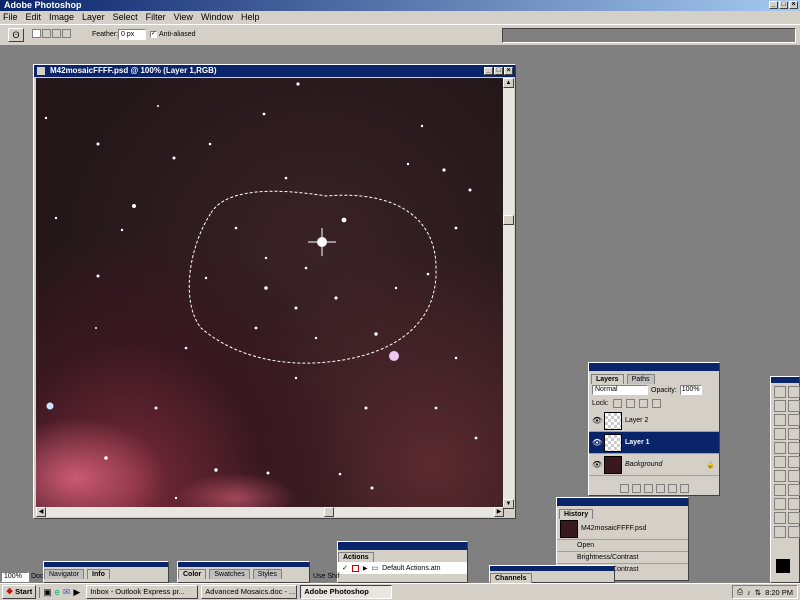 The width and height of the screenshot is (800, 600). What do you see at coordinates (654, 367) in the screenshot?
I see `layers-panel-titlebar` at bounding box center [654, 367].